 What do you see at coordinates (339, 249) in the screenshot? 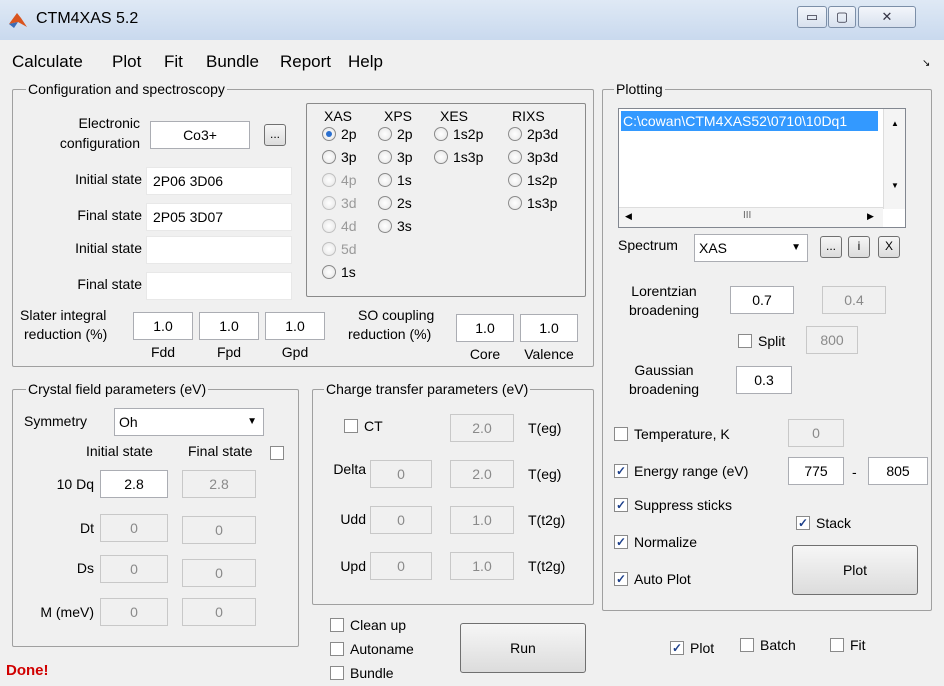
I see `radio-xas-5d: 5d` at bounding box center [339, 249].